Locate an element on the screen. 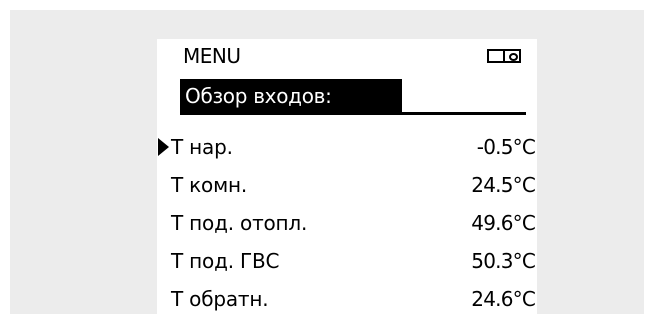 This screenshot has width=661, height=324. heading-divider is located at coordinates (353, 113).